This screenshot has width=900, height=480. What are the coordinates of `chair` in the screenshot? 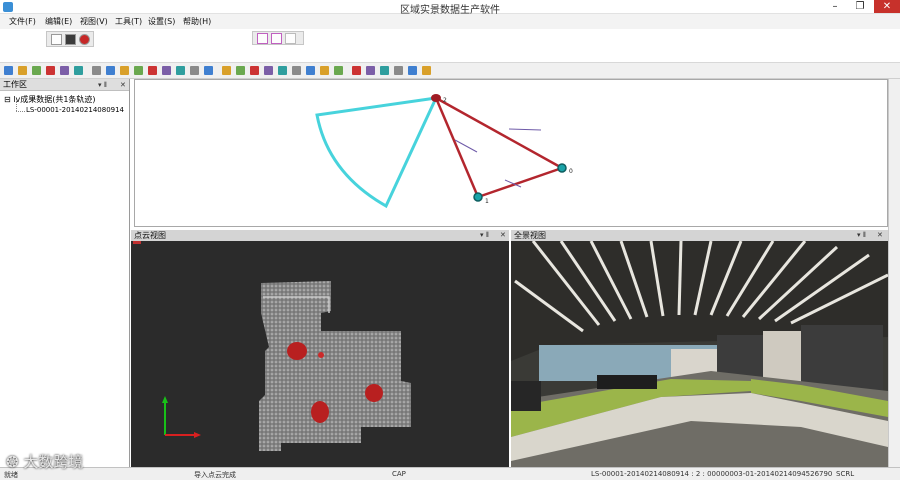 It's located at (526, 396).